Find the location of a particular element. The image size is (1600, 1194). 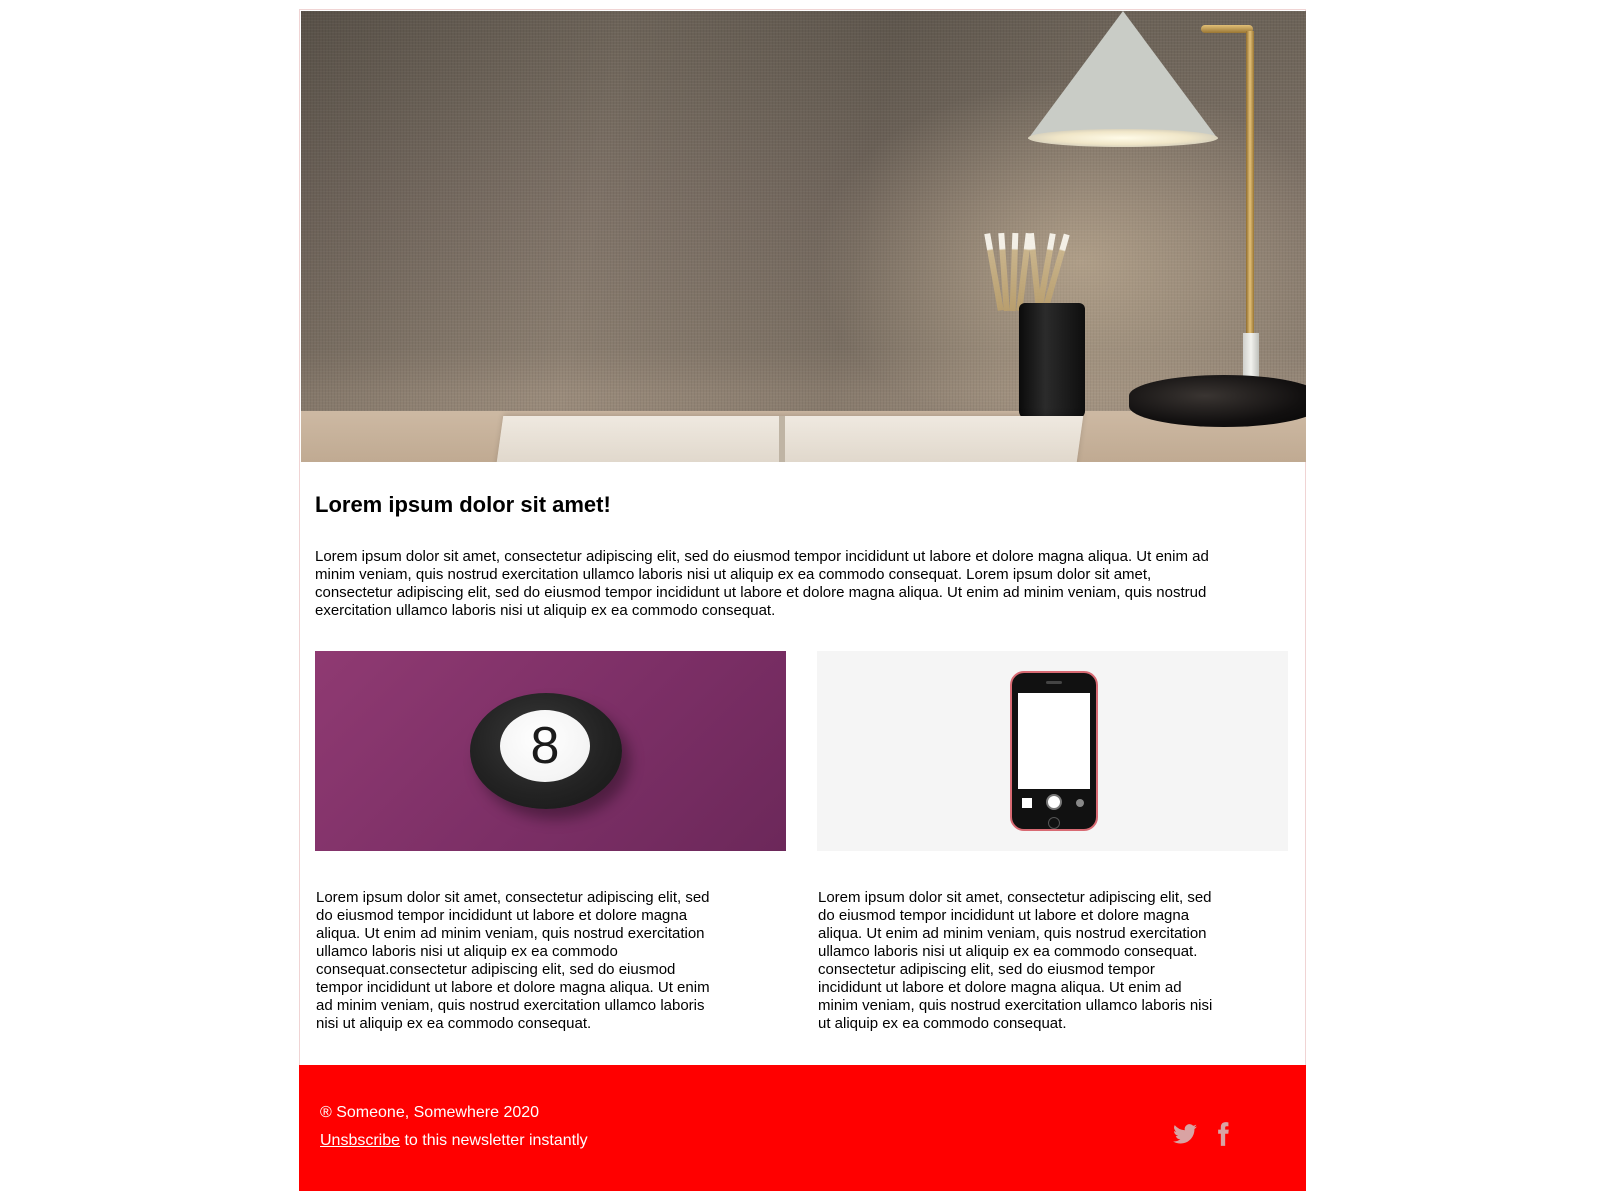

phone-home-button is located at coordinates (1054, 823).